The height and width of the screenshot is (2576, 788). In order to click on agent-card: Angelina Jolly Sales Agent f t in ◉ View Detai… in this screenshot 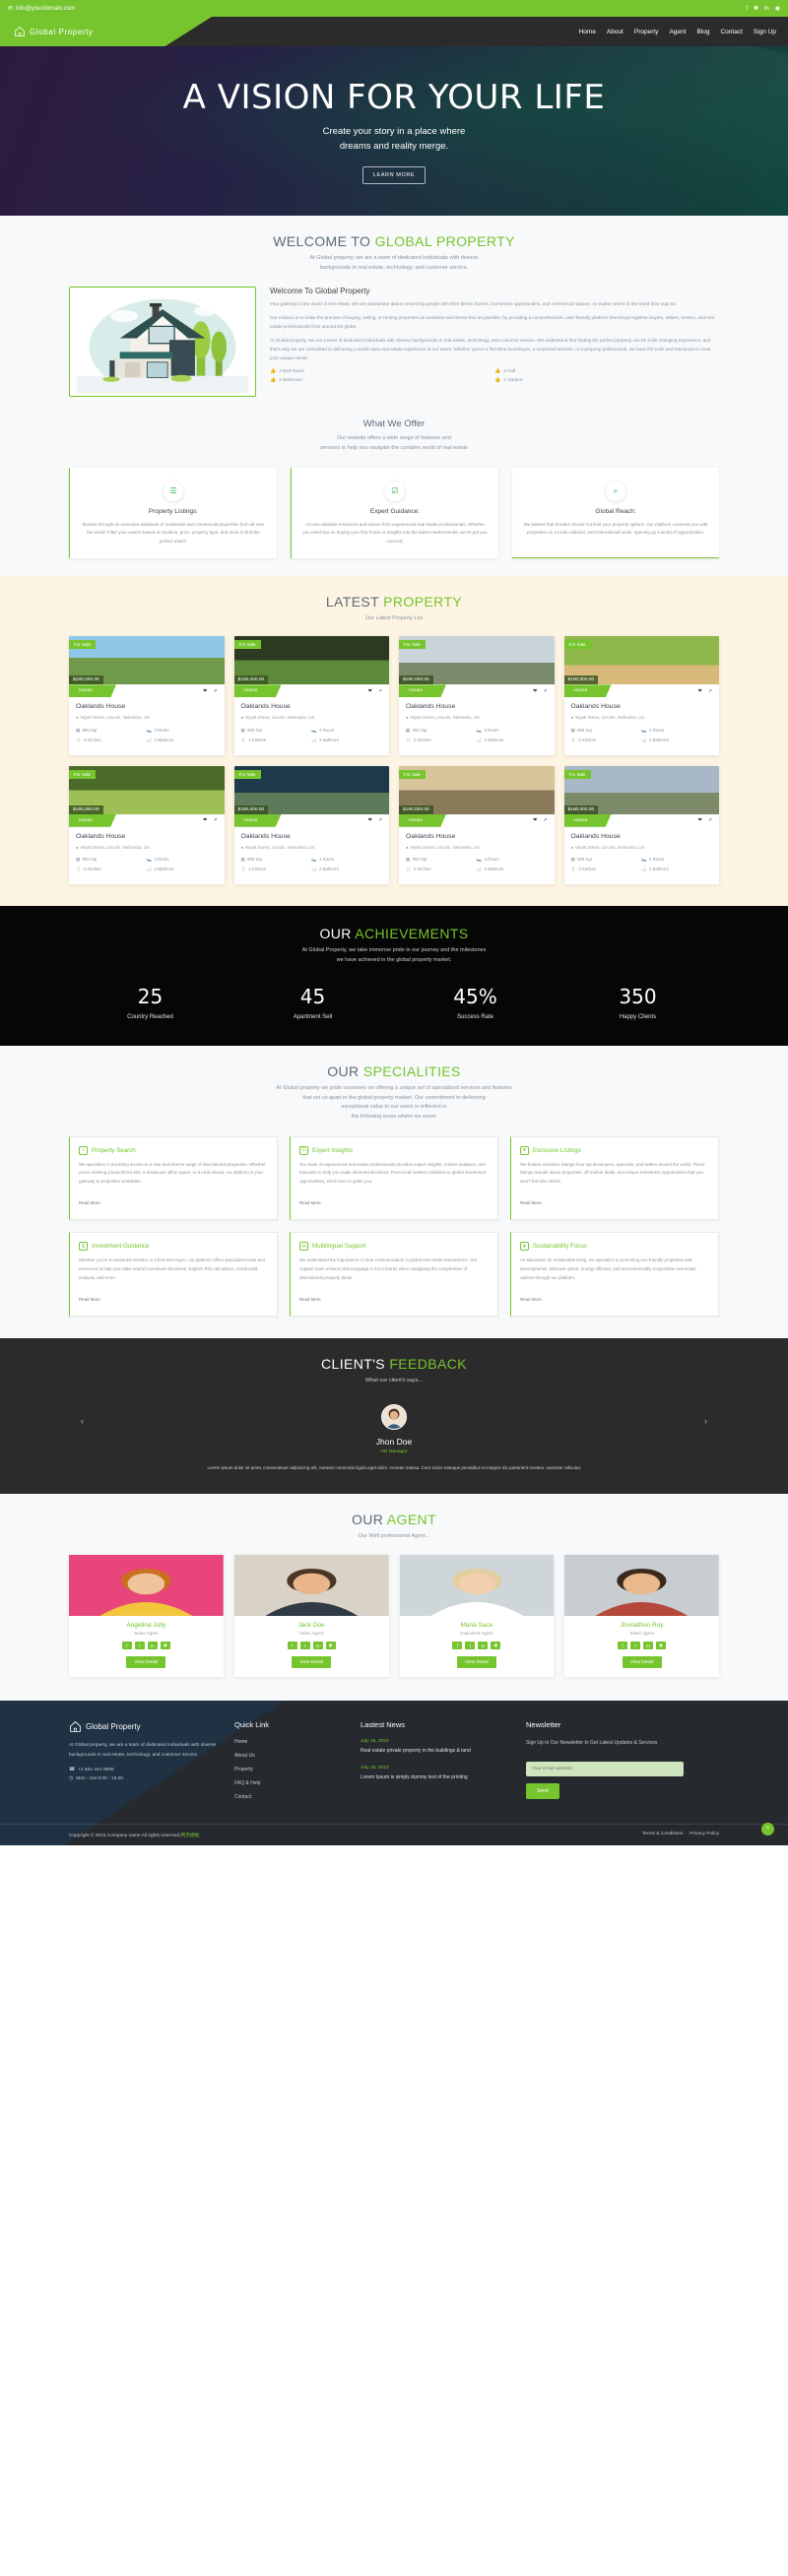, I will do `click(146, 1616)`.